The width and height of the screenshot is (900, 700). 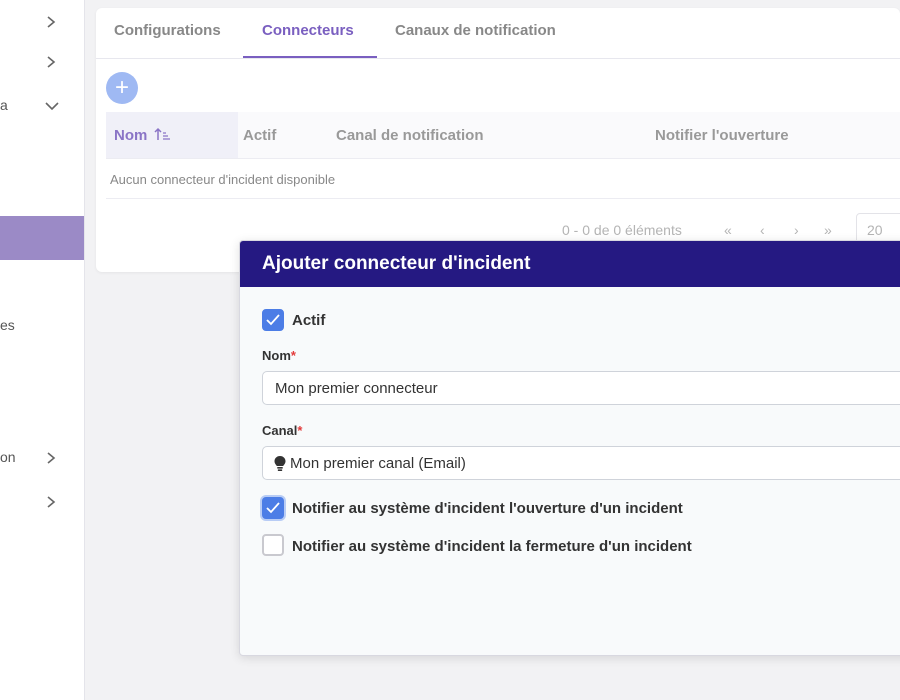 What do you see at coordinates (309, 320) in the screenshot?
I see `actif-label: Actif` at bounding box center [309, 320].